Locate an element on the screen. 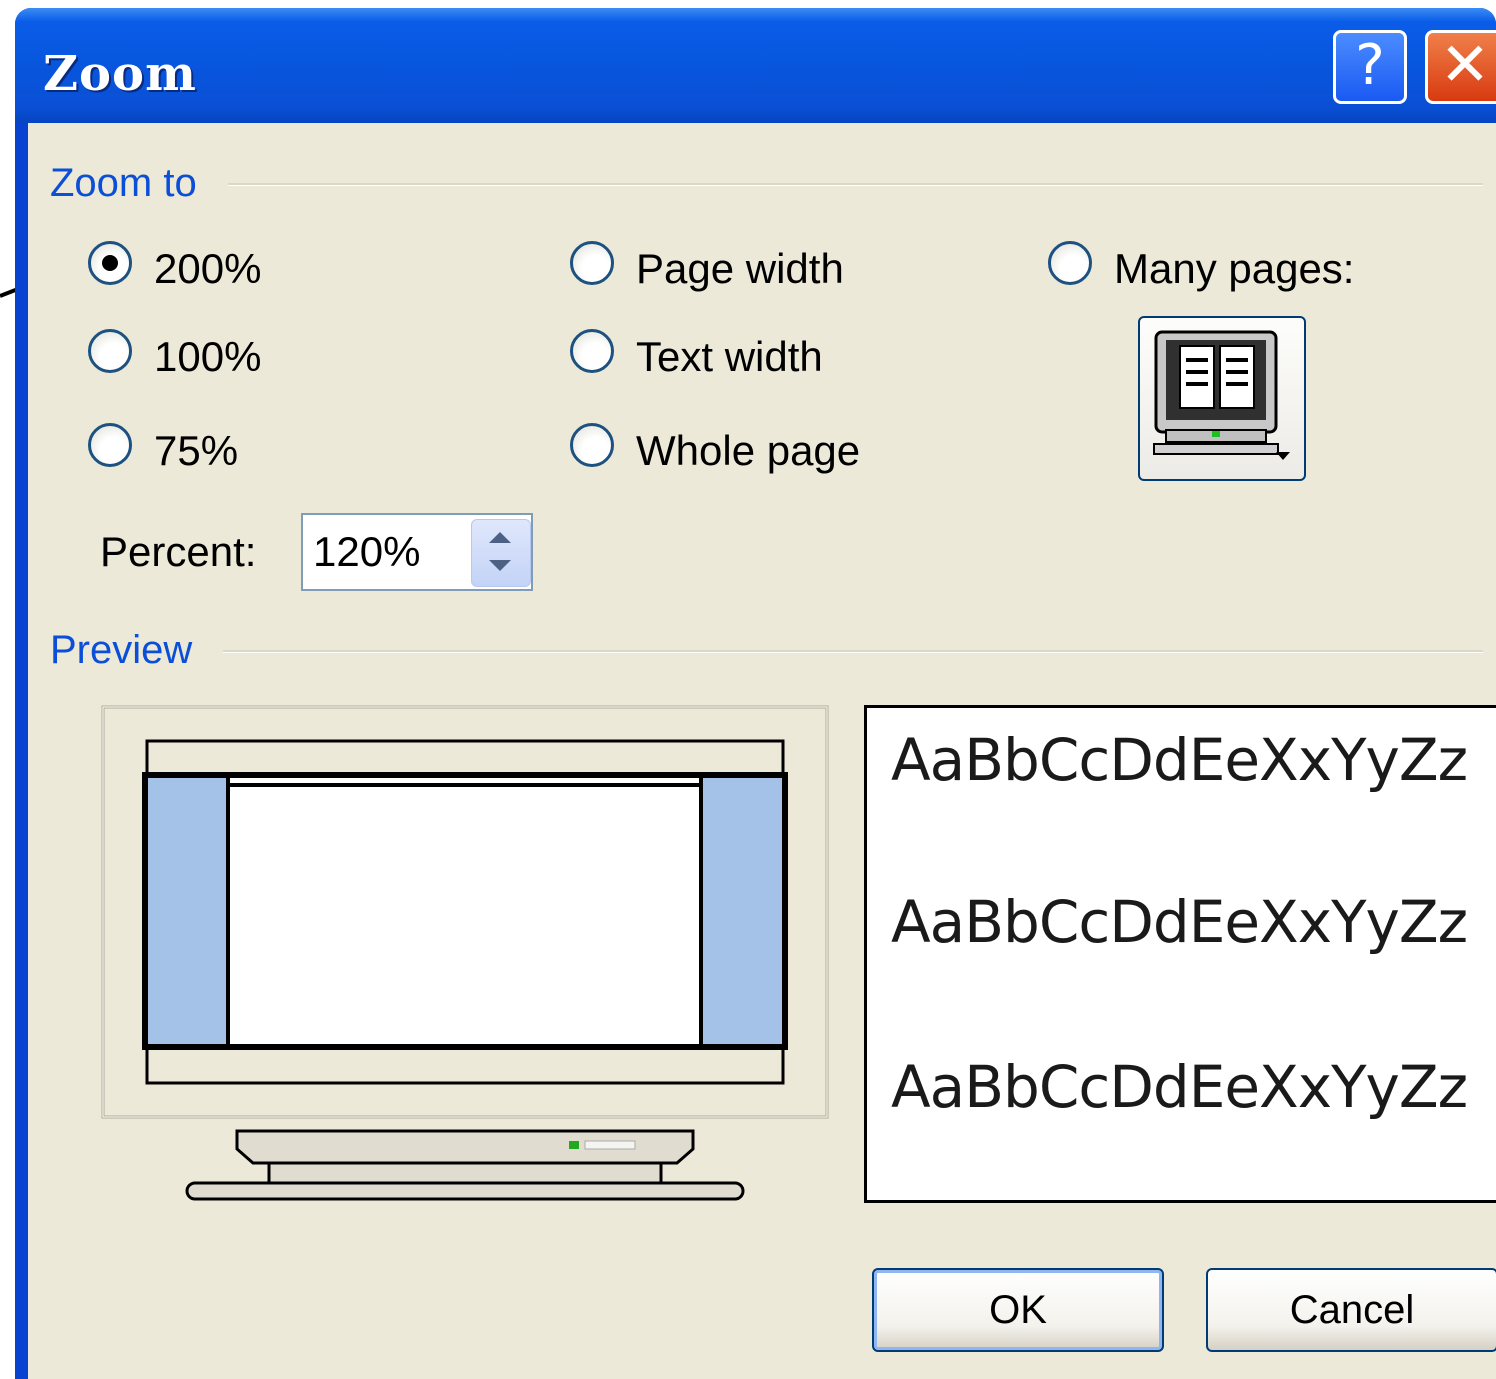  many-pages-button is located at coordinates (1222, 398).